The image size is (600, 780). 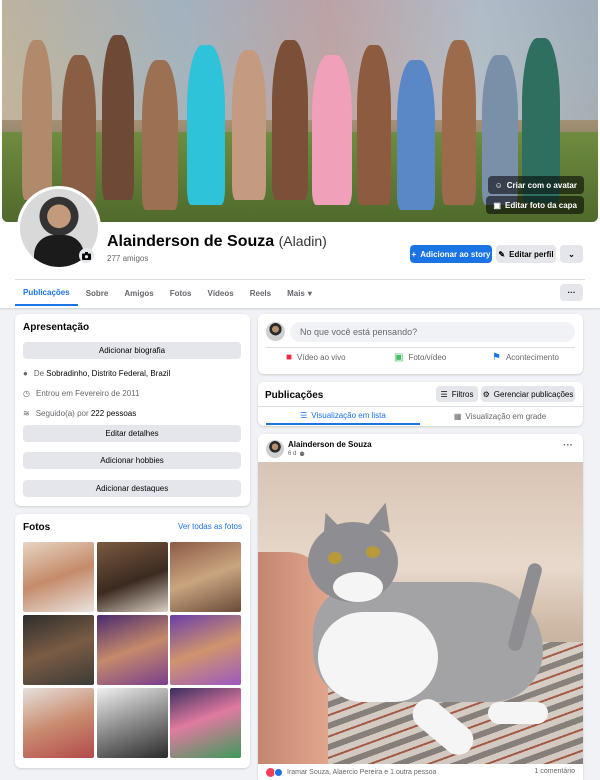 What do you see at coordinates (181, 293) in the screenshot?
I see `tab-fotos: Fotos` at bounding box center [181, 293].